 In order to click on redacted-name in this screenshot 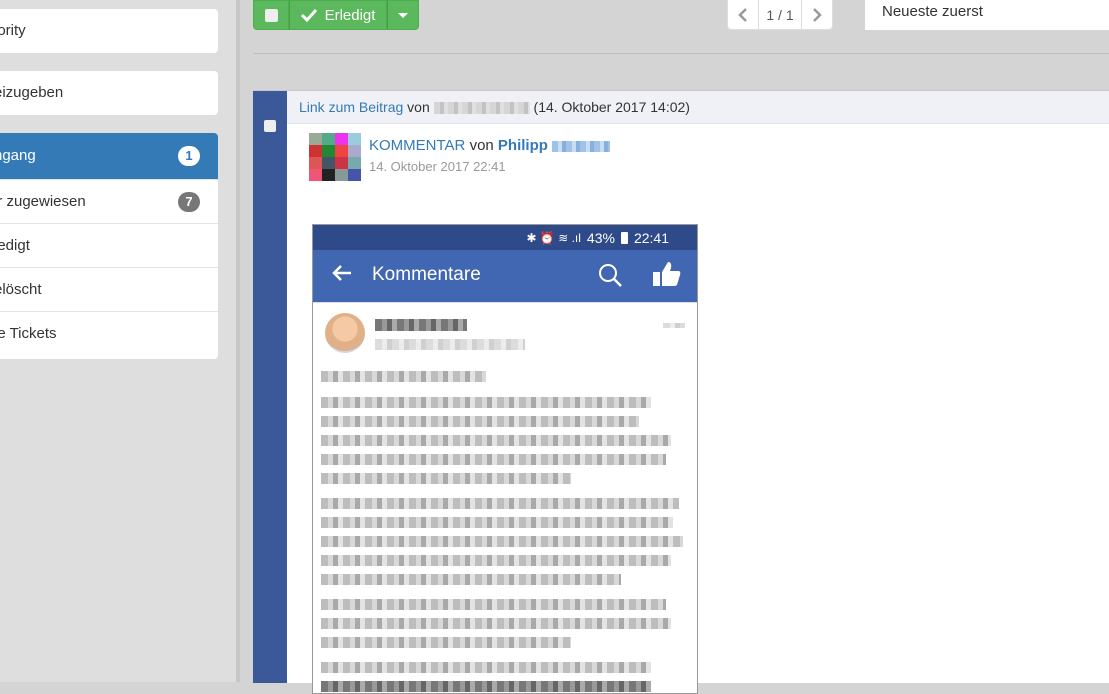, I will do `click(481, 108)`.